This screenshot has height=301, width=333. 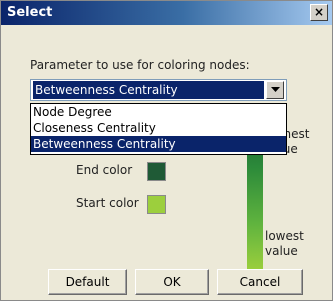 What do you see at coordinates (107, 203) in the screenshot?
I see `start-color-label: Start color` at bounding box center [107, 203].